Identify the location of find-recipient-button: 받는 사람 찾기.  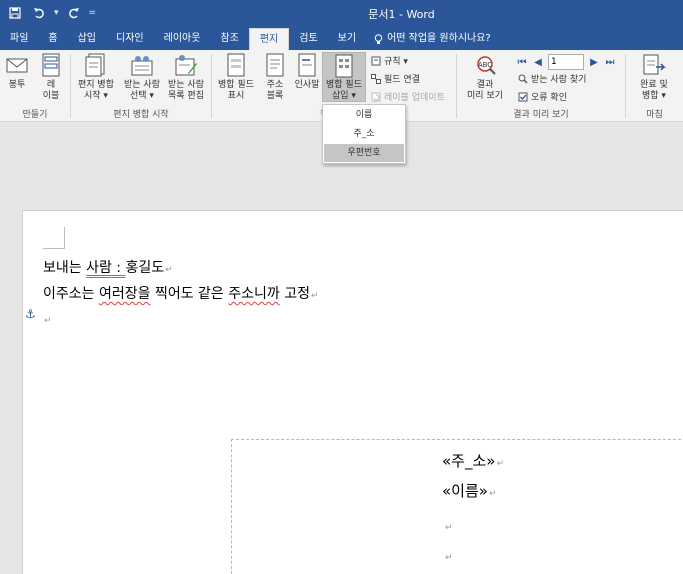
(551, 78).